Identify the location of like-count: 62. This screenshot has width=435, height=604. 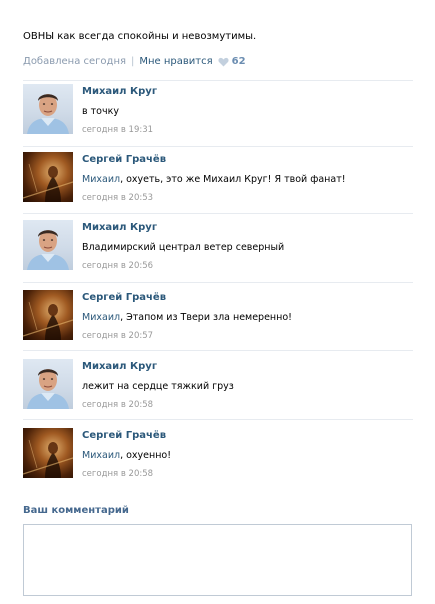
(238, 61).